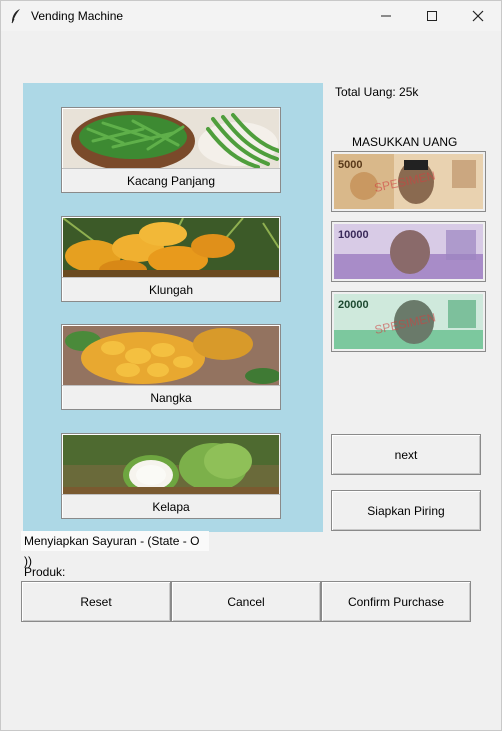  What do you see at coordinates (45, 572) in the screenshot?
I see `product-selection-label: Produk:` at bounding box center [45, 572].